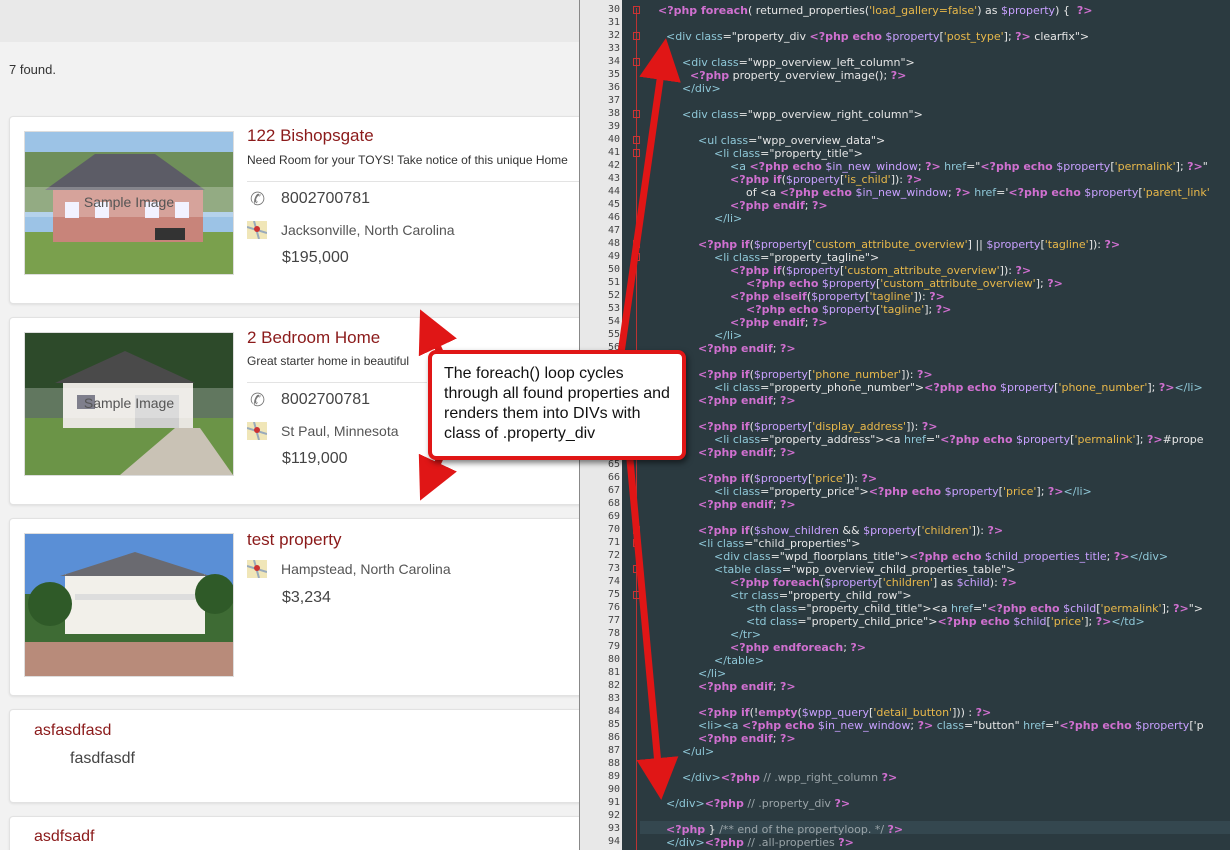 This screenshot has height=850, width=1230. What do you see at coordinates (310, 136) in the screenshot?
I see `property-title-link: 122 Bishopsgate` at bounding box center [310, 136].